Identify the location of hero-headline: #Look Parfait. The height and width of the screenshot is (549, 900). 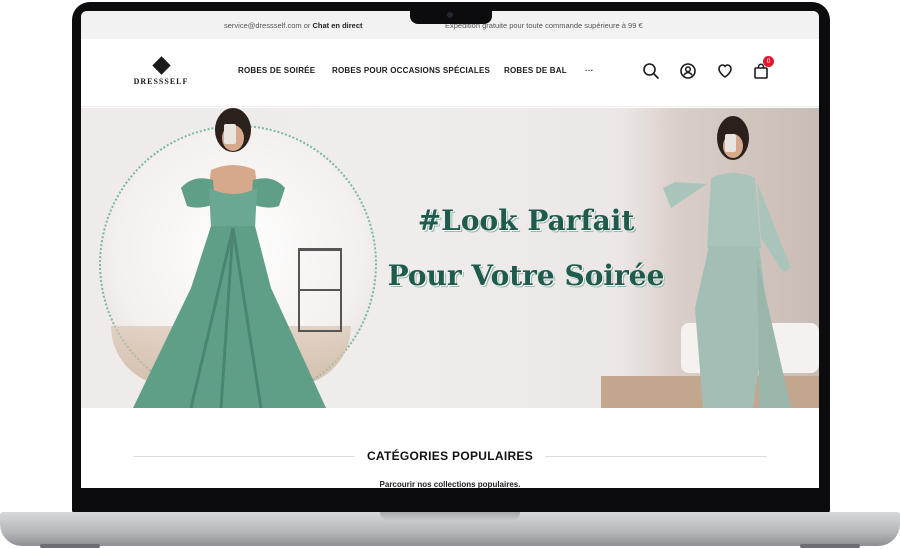
(526, 220).